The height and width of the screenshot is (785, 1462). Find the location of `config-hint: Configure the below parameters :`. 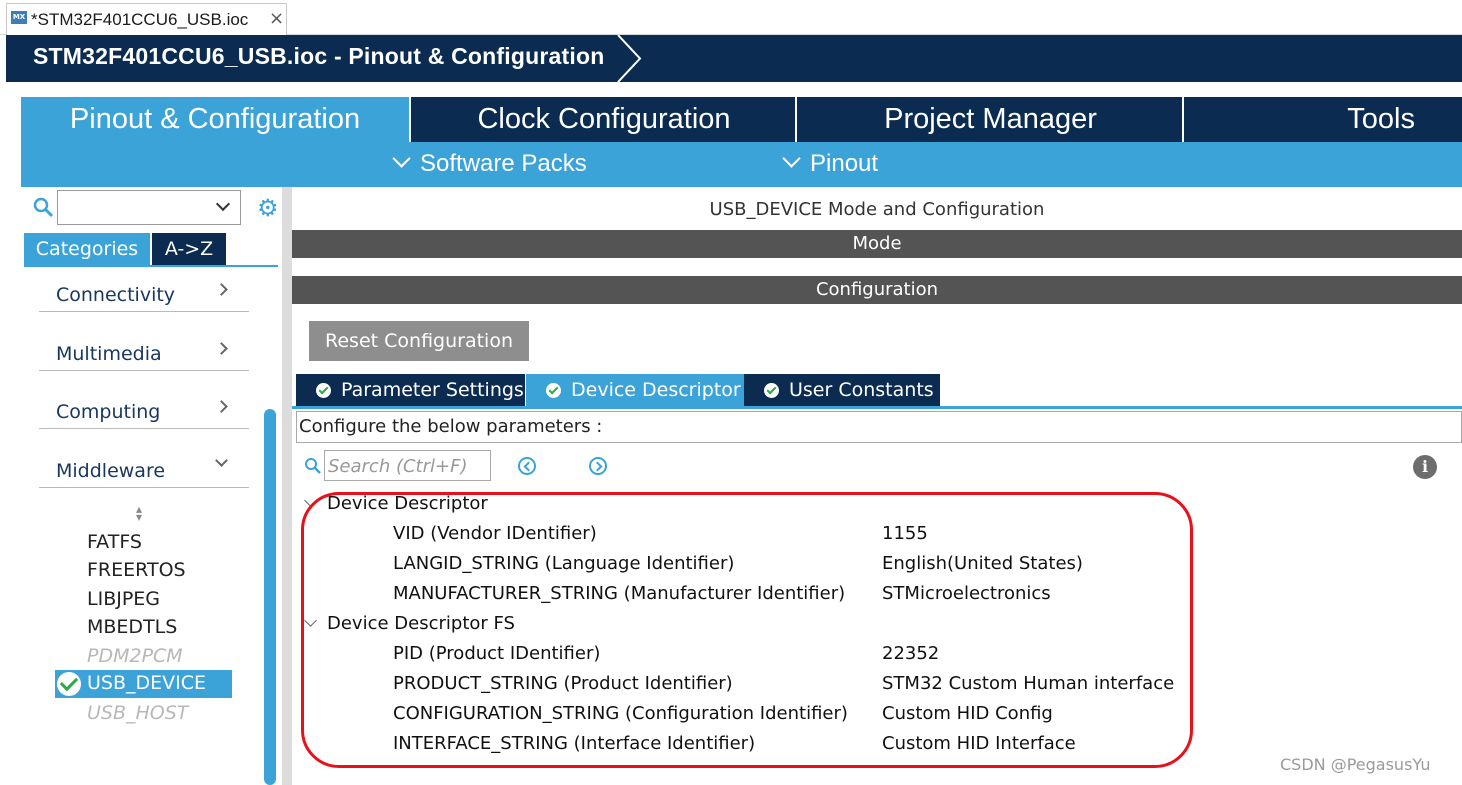

config-hint: Configure the below parameters : is located at coordinates (451, 426).